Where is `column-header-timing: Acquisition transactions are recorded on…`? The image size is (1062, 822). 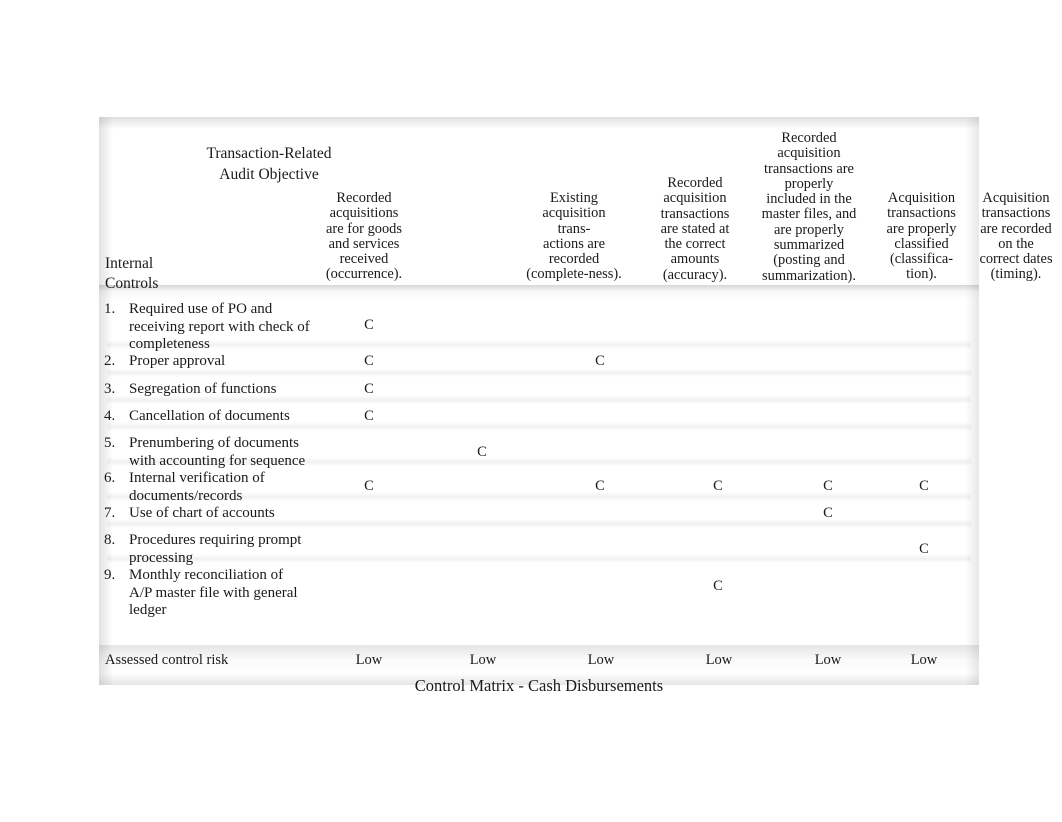
column-header-timing: Acquisition transactions are recorded on… is located at coordinates (1016, 236).